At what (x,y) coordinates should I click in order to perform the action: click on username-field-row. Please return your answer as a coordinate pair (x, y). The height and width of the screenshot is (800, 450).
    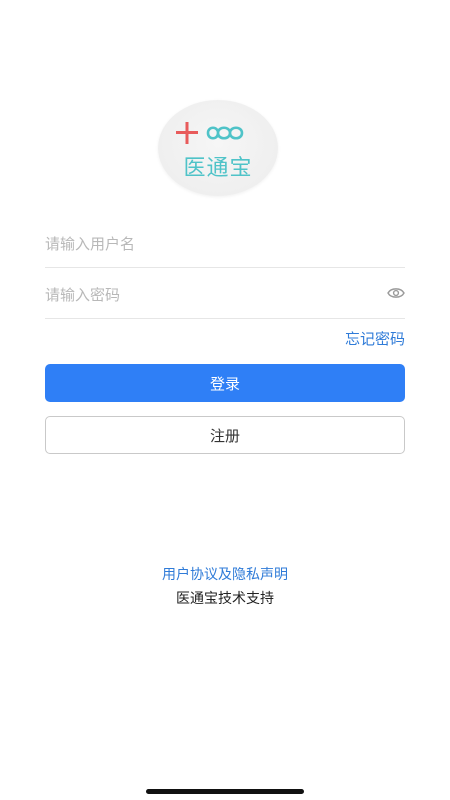
    Looking at the image, I should click on (225, 242).